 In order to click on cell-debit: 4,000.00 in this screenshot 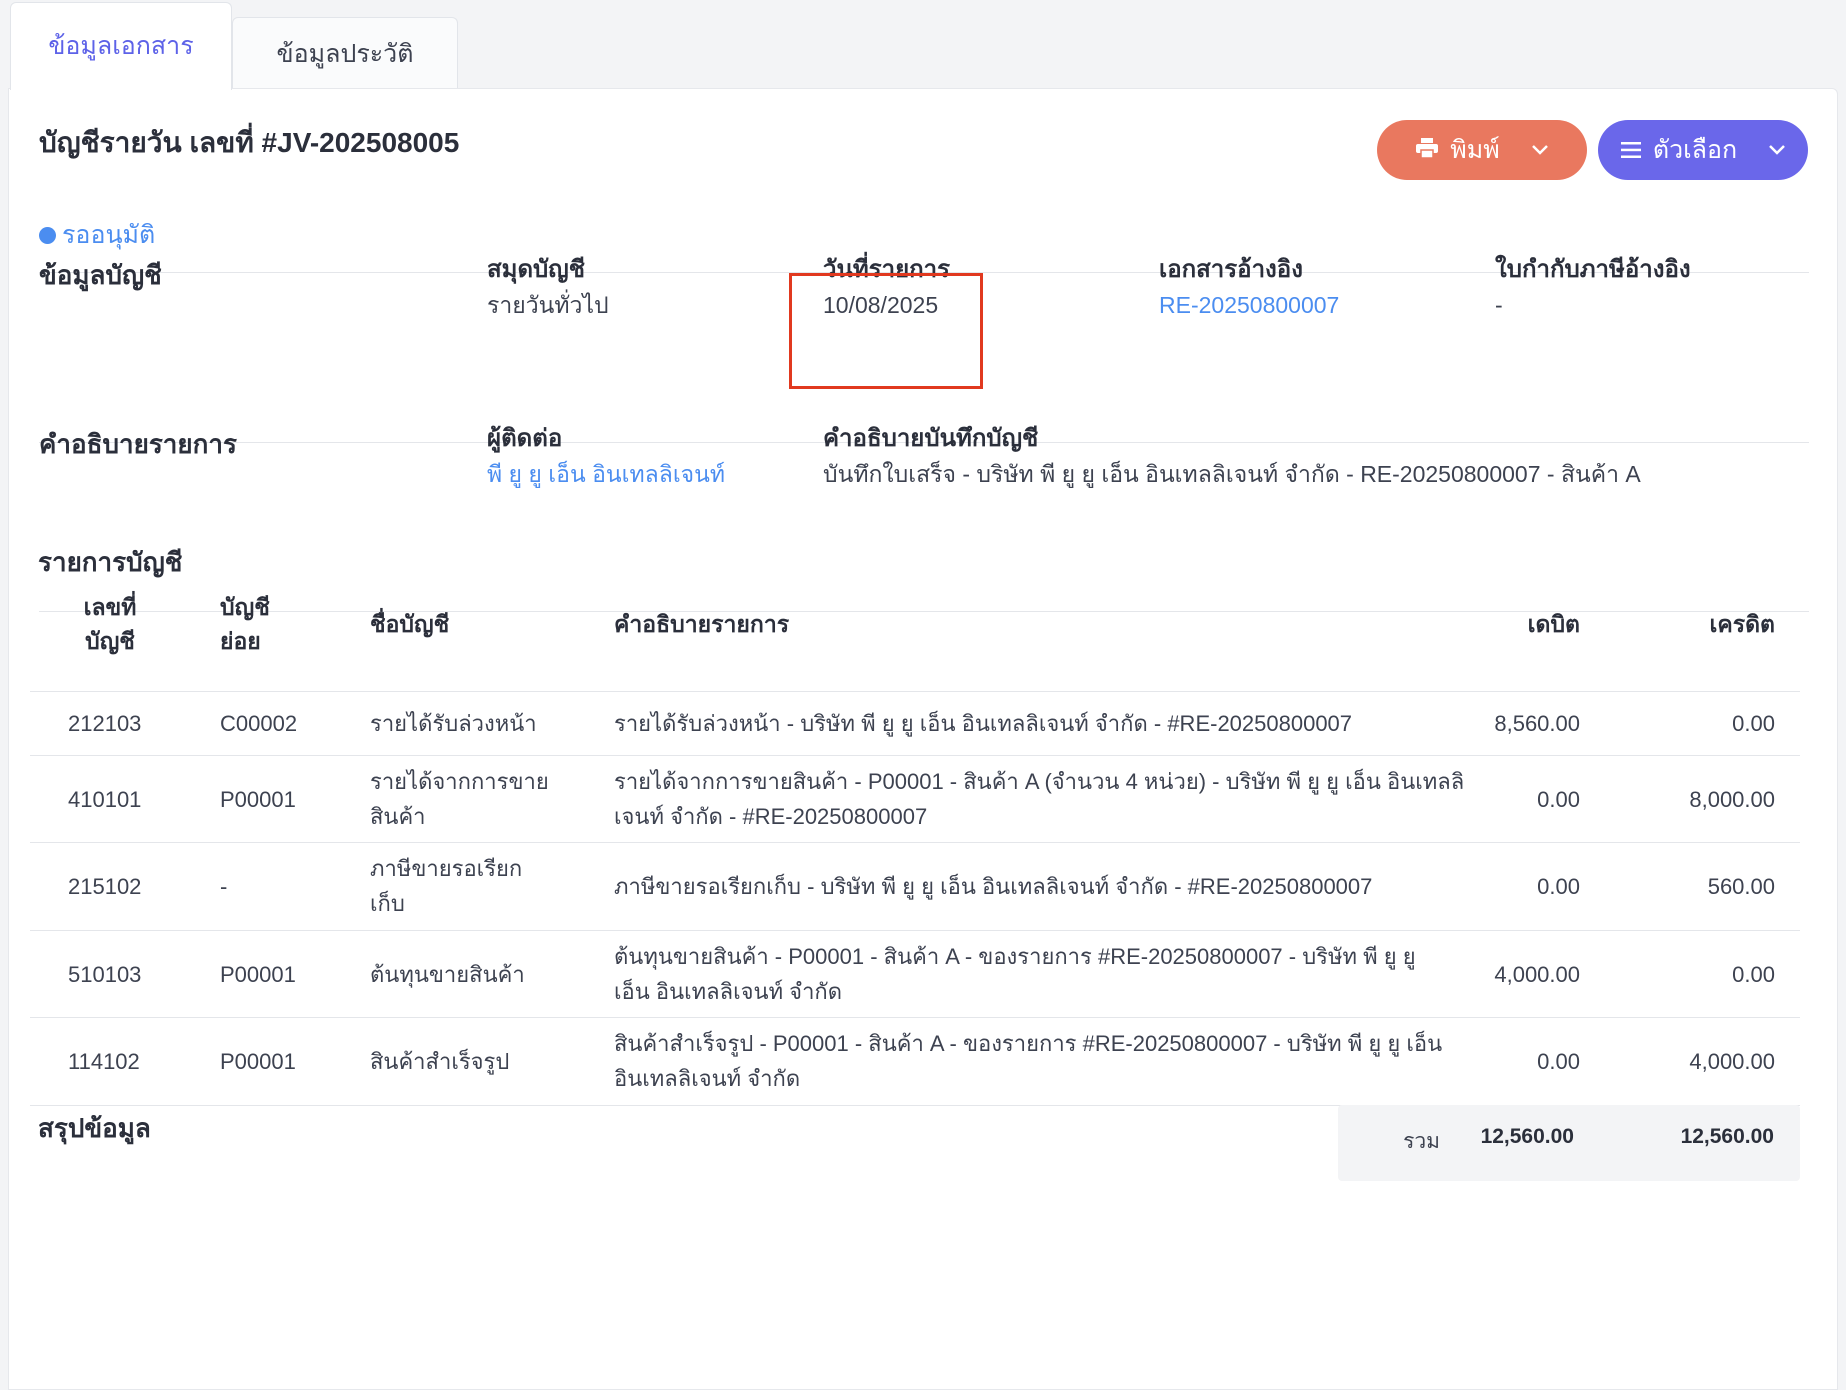, I will do `click(1537, 974)`.